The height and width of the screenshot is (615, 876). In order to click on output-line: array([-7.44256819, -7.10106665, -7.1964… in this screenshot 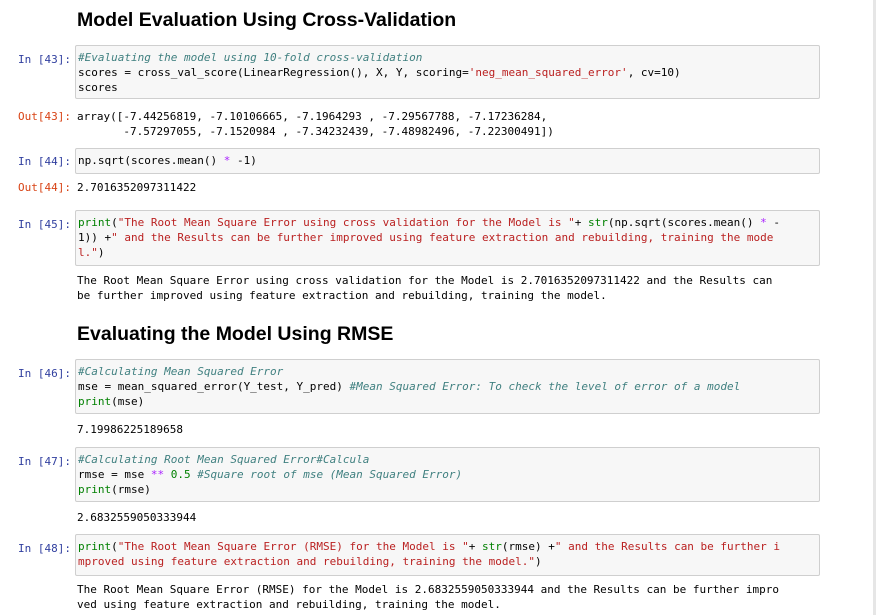, I will do `click(312, 116)`.